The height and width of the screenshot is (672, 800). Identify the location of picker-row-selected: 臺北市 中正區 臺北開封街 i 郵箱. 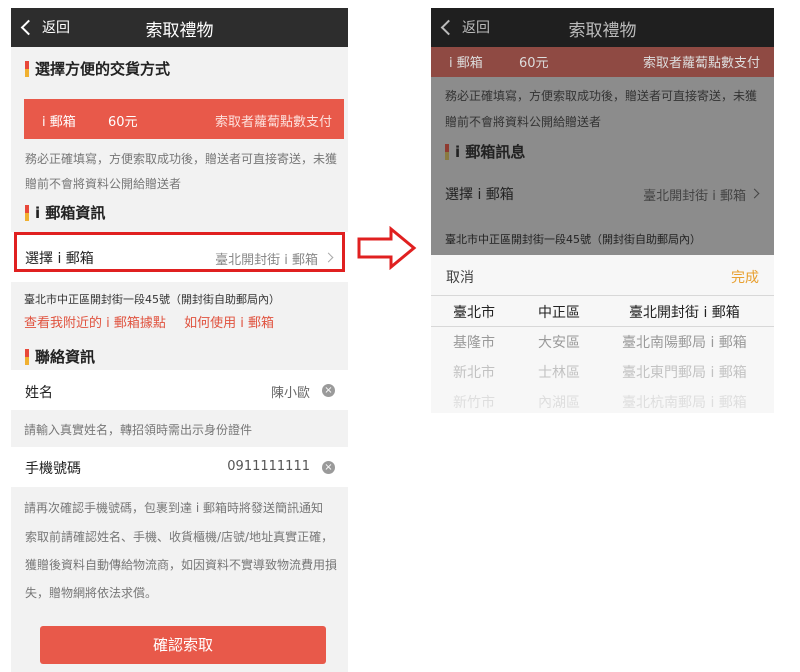
(602, 311).